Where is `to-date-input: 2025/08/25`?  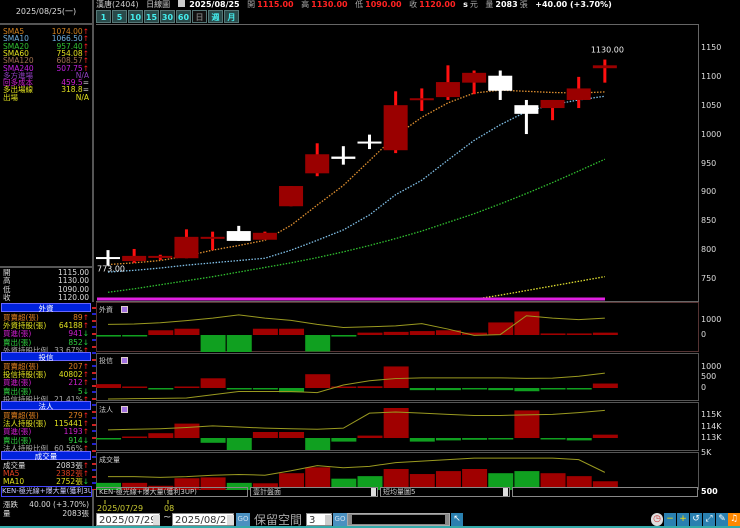 to-date-input: 2025/08/25 is located at coordinates (203, 519).